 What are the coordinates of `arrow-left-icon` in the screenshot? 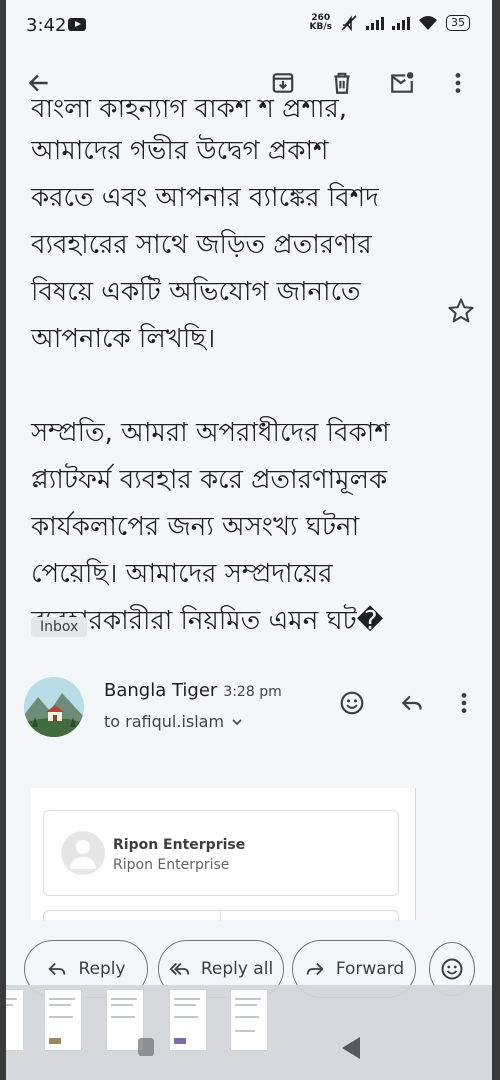 It's located at (38, 83).